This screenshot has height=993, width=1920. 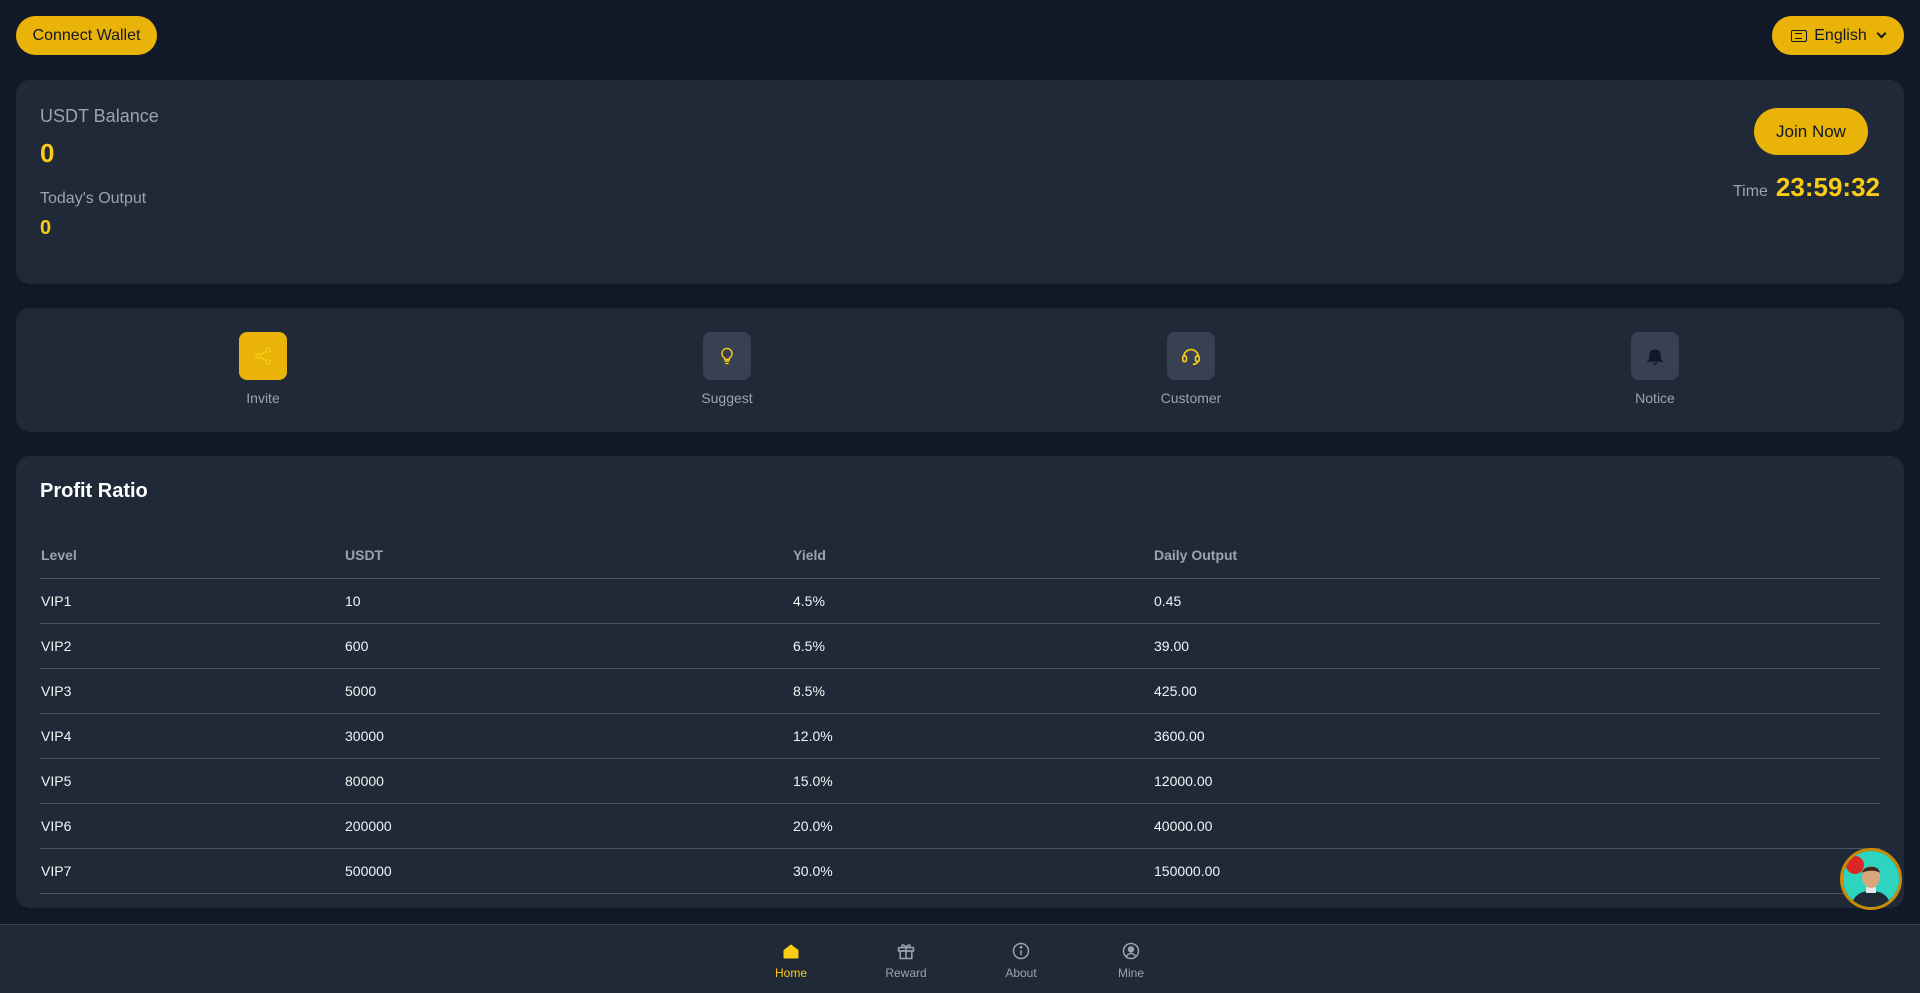 I want to click on nav-label: Home, so click(x=790, y=973).